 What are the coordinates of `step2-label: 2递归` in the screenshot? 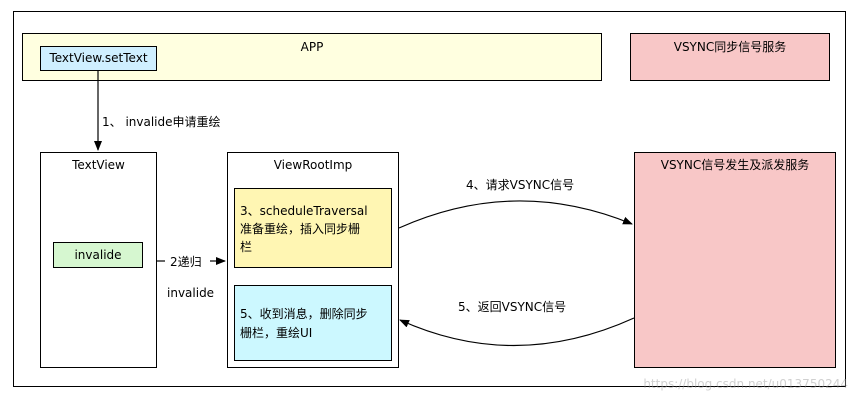 It's located at (186, 262).